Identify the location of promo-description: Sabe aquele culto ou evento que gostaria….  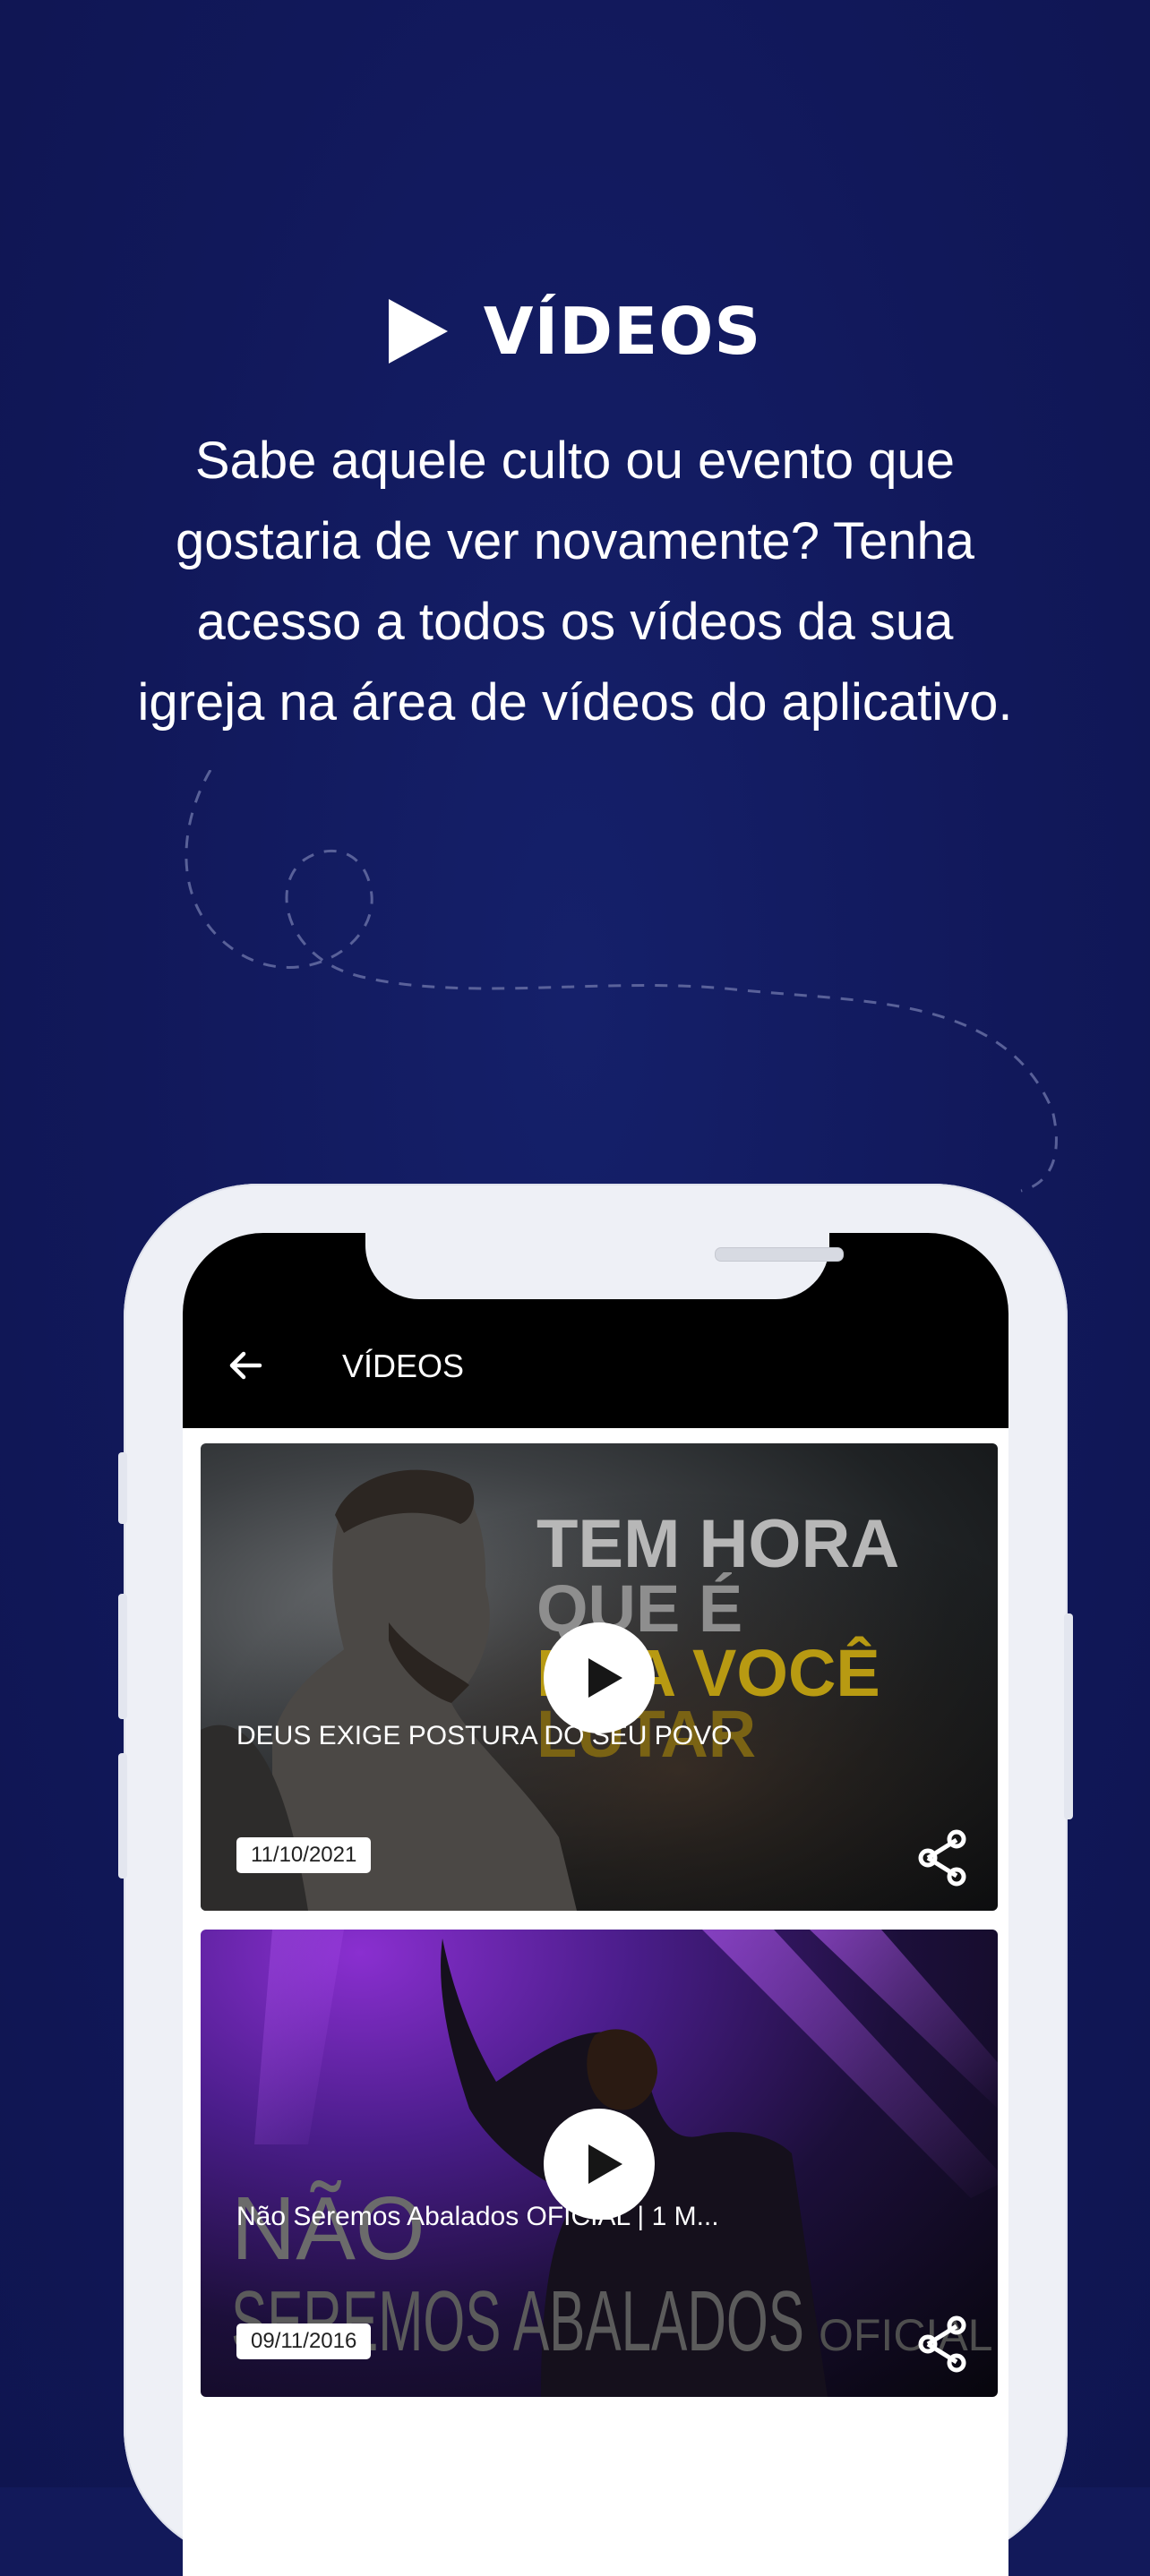
(575, 582).